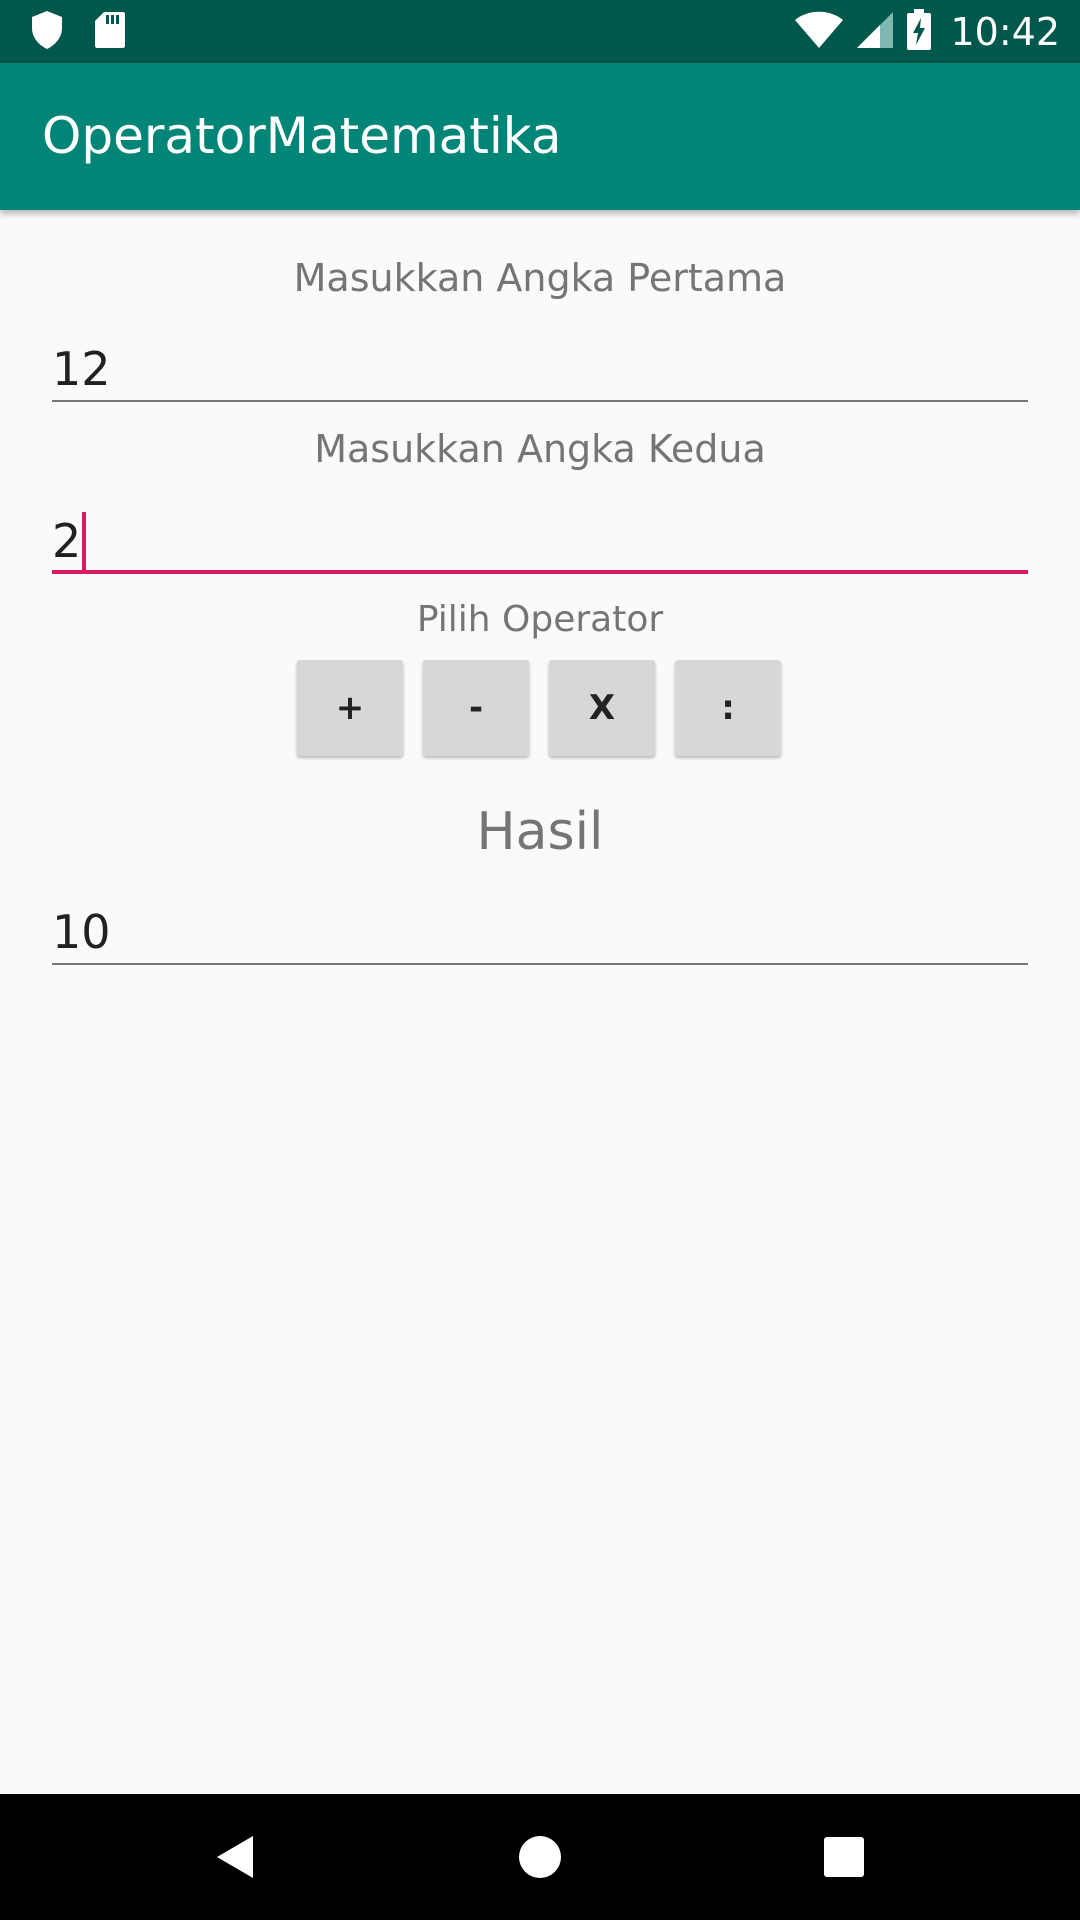 The image size is (1080, 1920). I want to click on multiply-button: X, so click(602, 708).